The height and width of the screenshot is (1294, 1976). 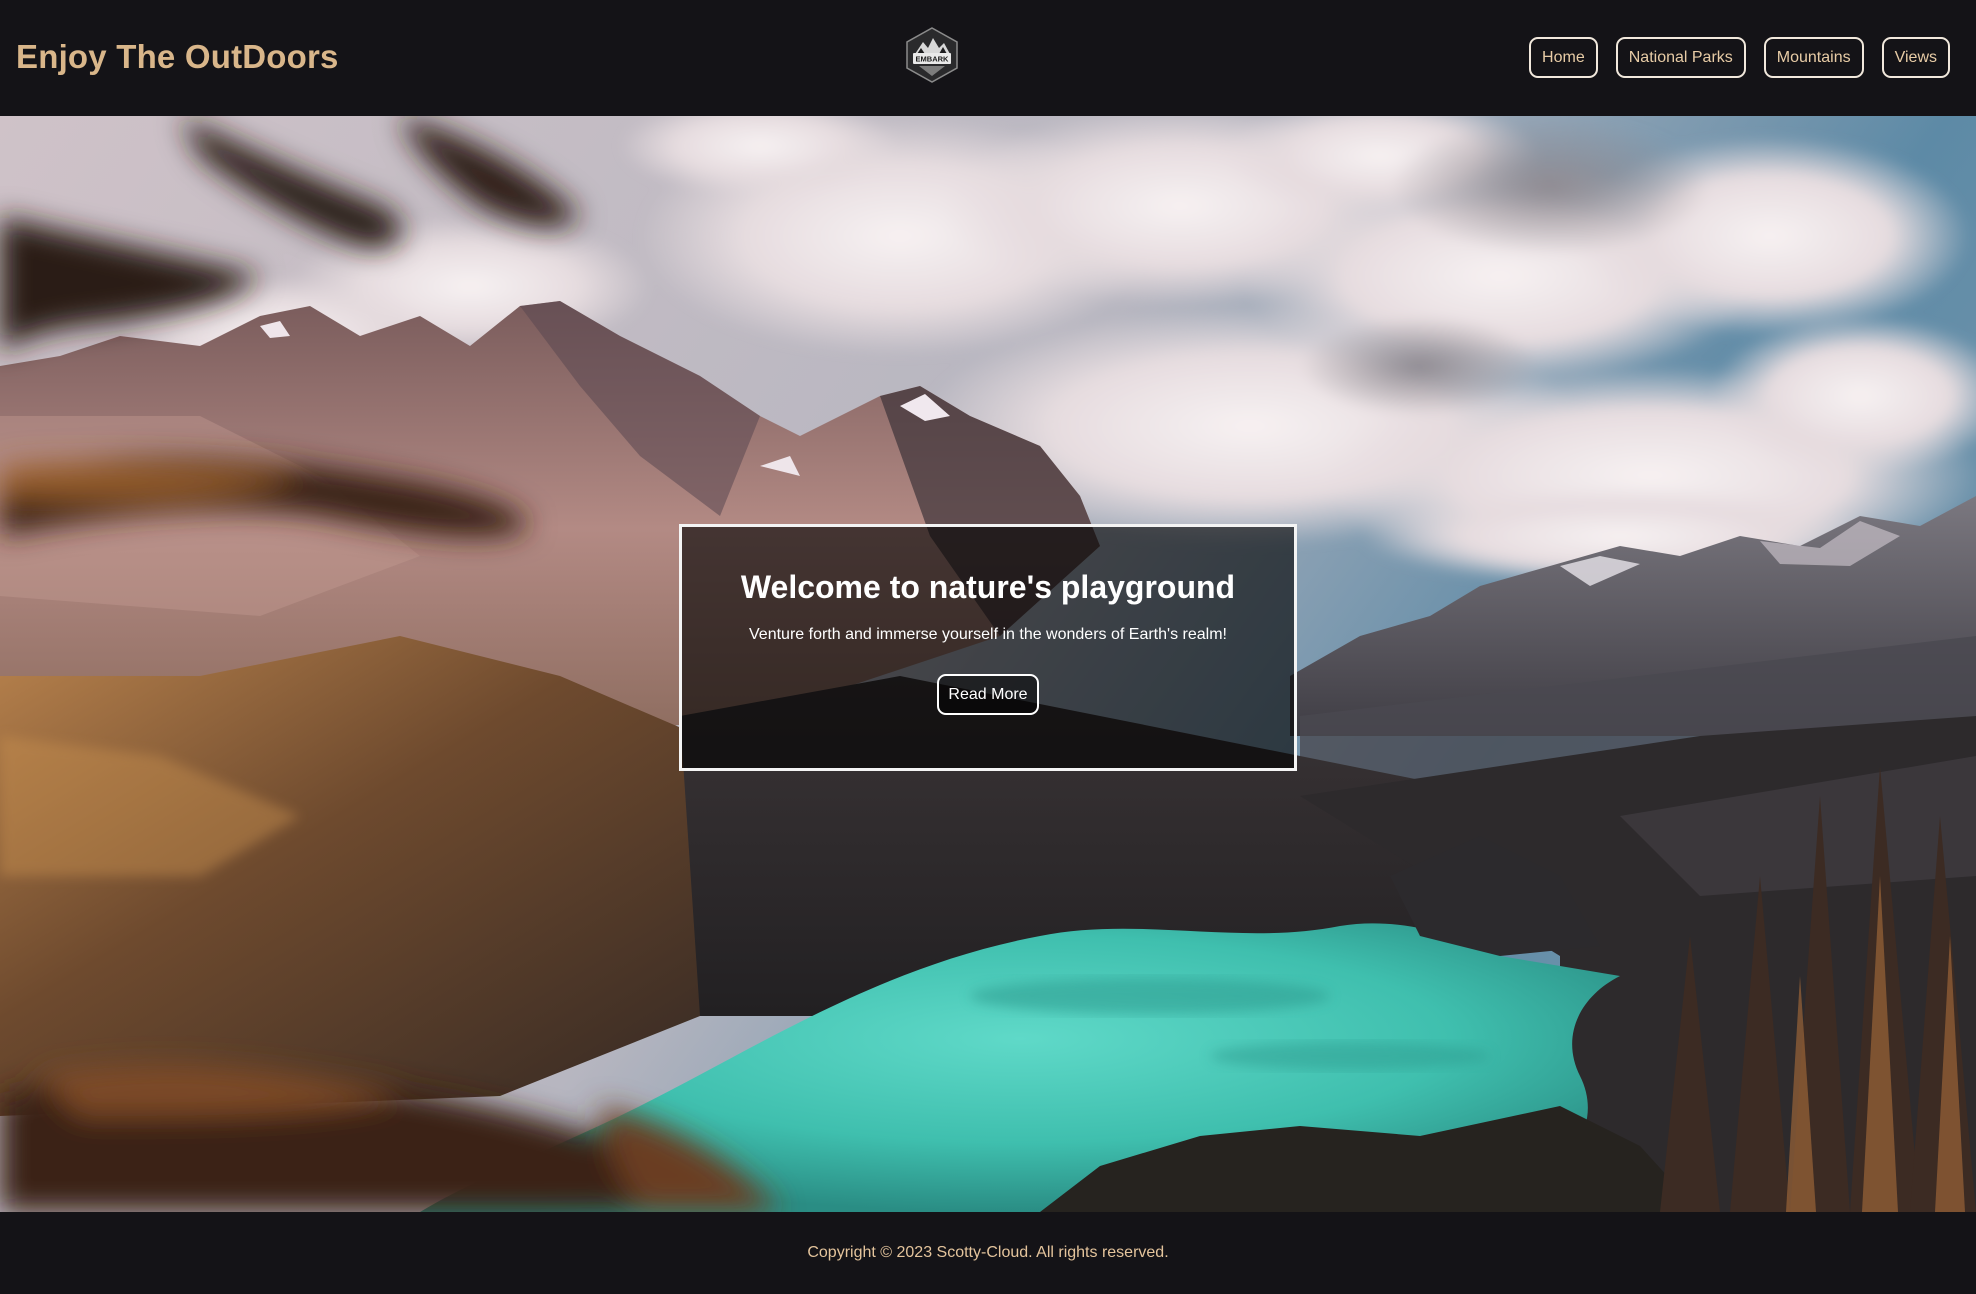 What do you see at coordinates (988, 587) in the screenshot?
I see `welcome-title: Welcome to nature's playground` at bounding box center [988, 587].